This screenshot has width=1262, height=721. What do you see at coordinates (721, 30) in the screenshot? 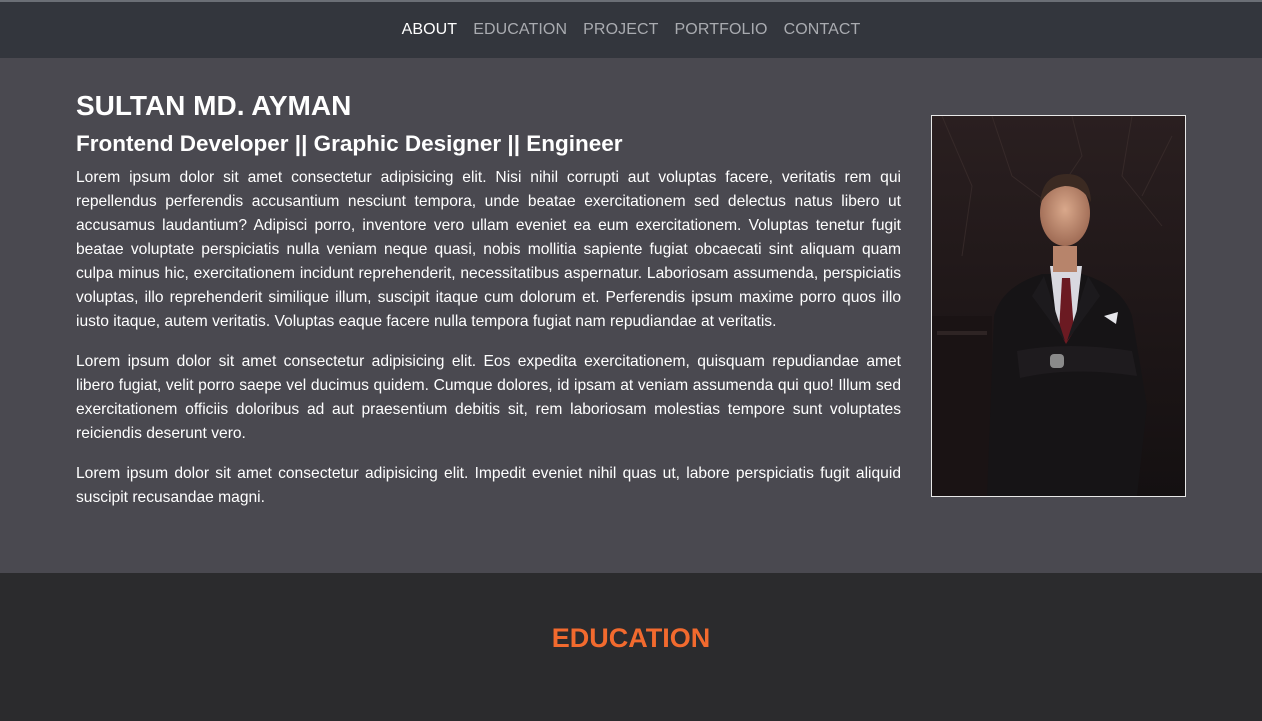
I see `nav-link-portfolio: PORTFOLIO` at bounding box center [721, 30].